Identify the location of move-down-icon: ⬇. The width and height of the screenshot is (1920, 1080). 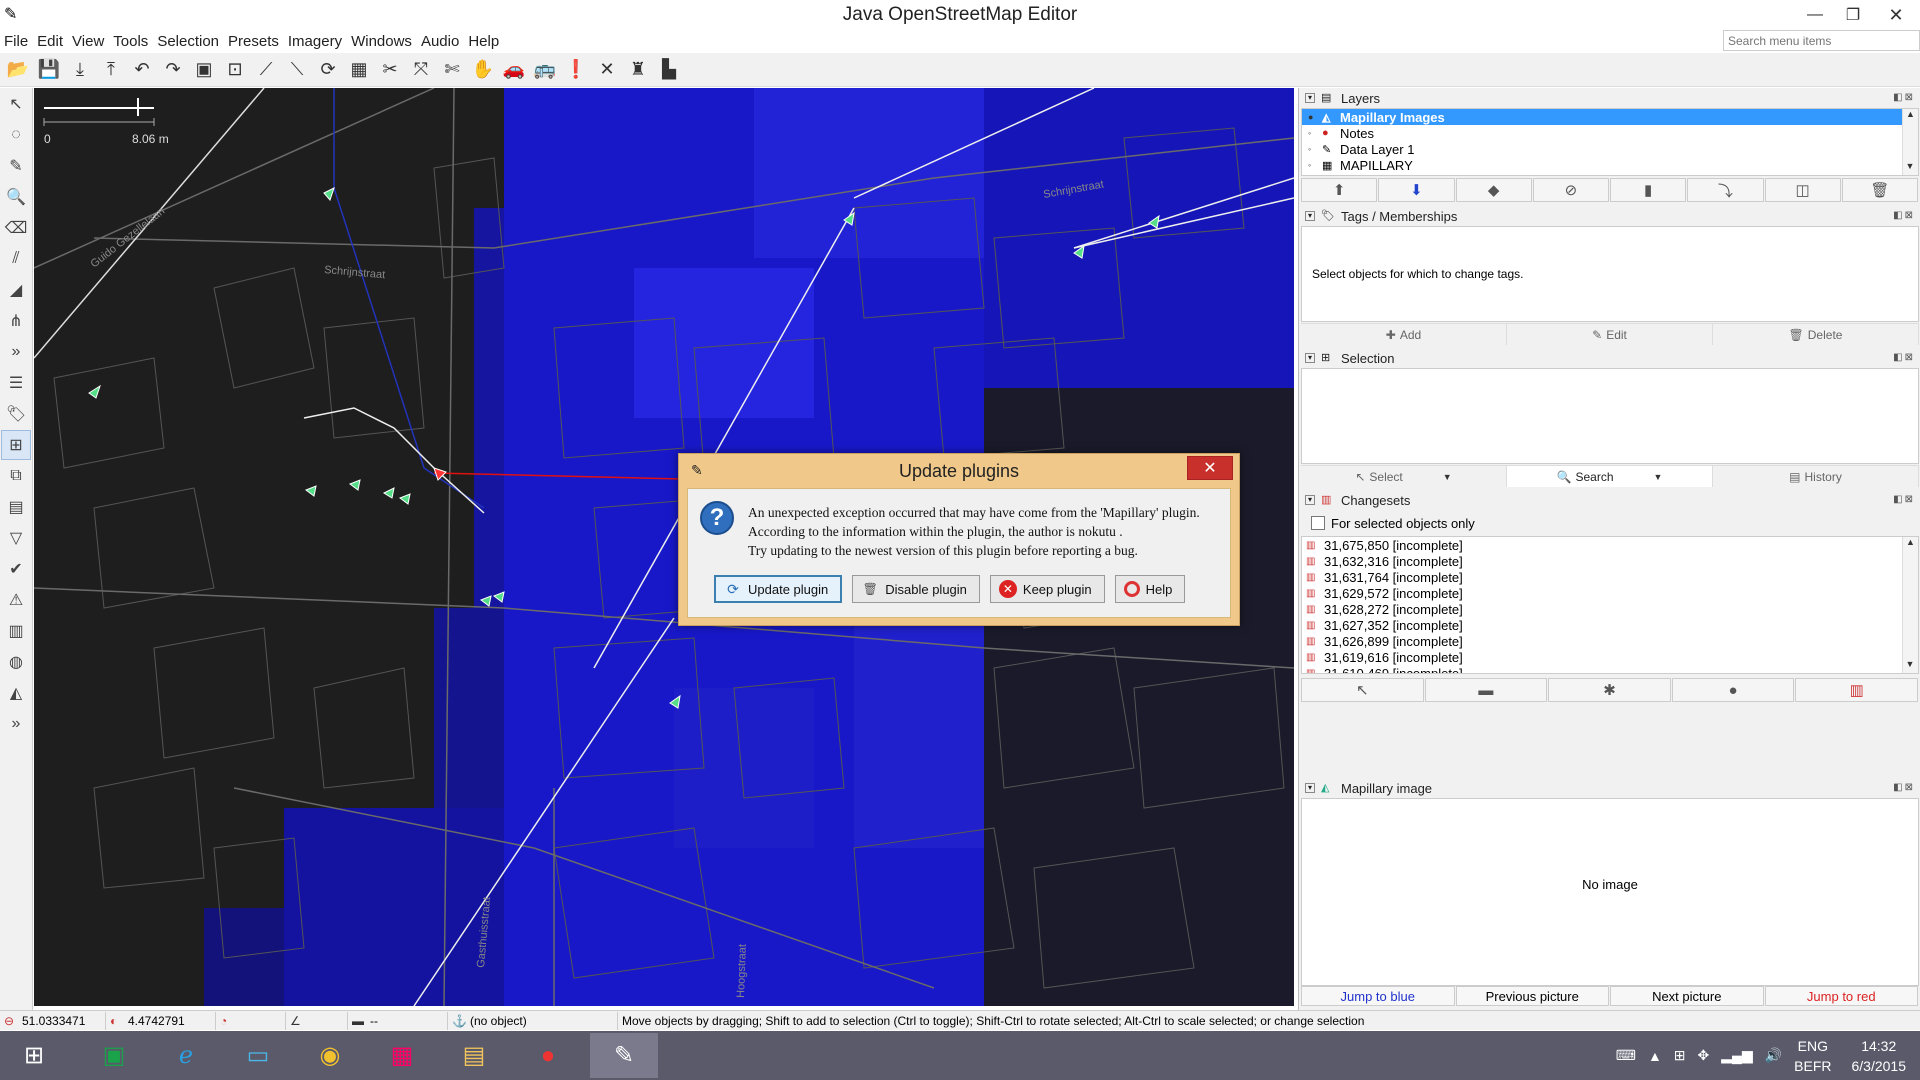
(1416, 190).